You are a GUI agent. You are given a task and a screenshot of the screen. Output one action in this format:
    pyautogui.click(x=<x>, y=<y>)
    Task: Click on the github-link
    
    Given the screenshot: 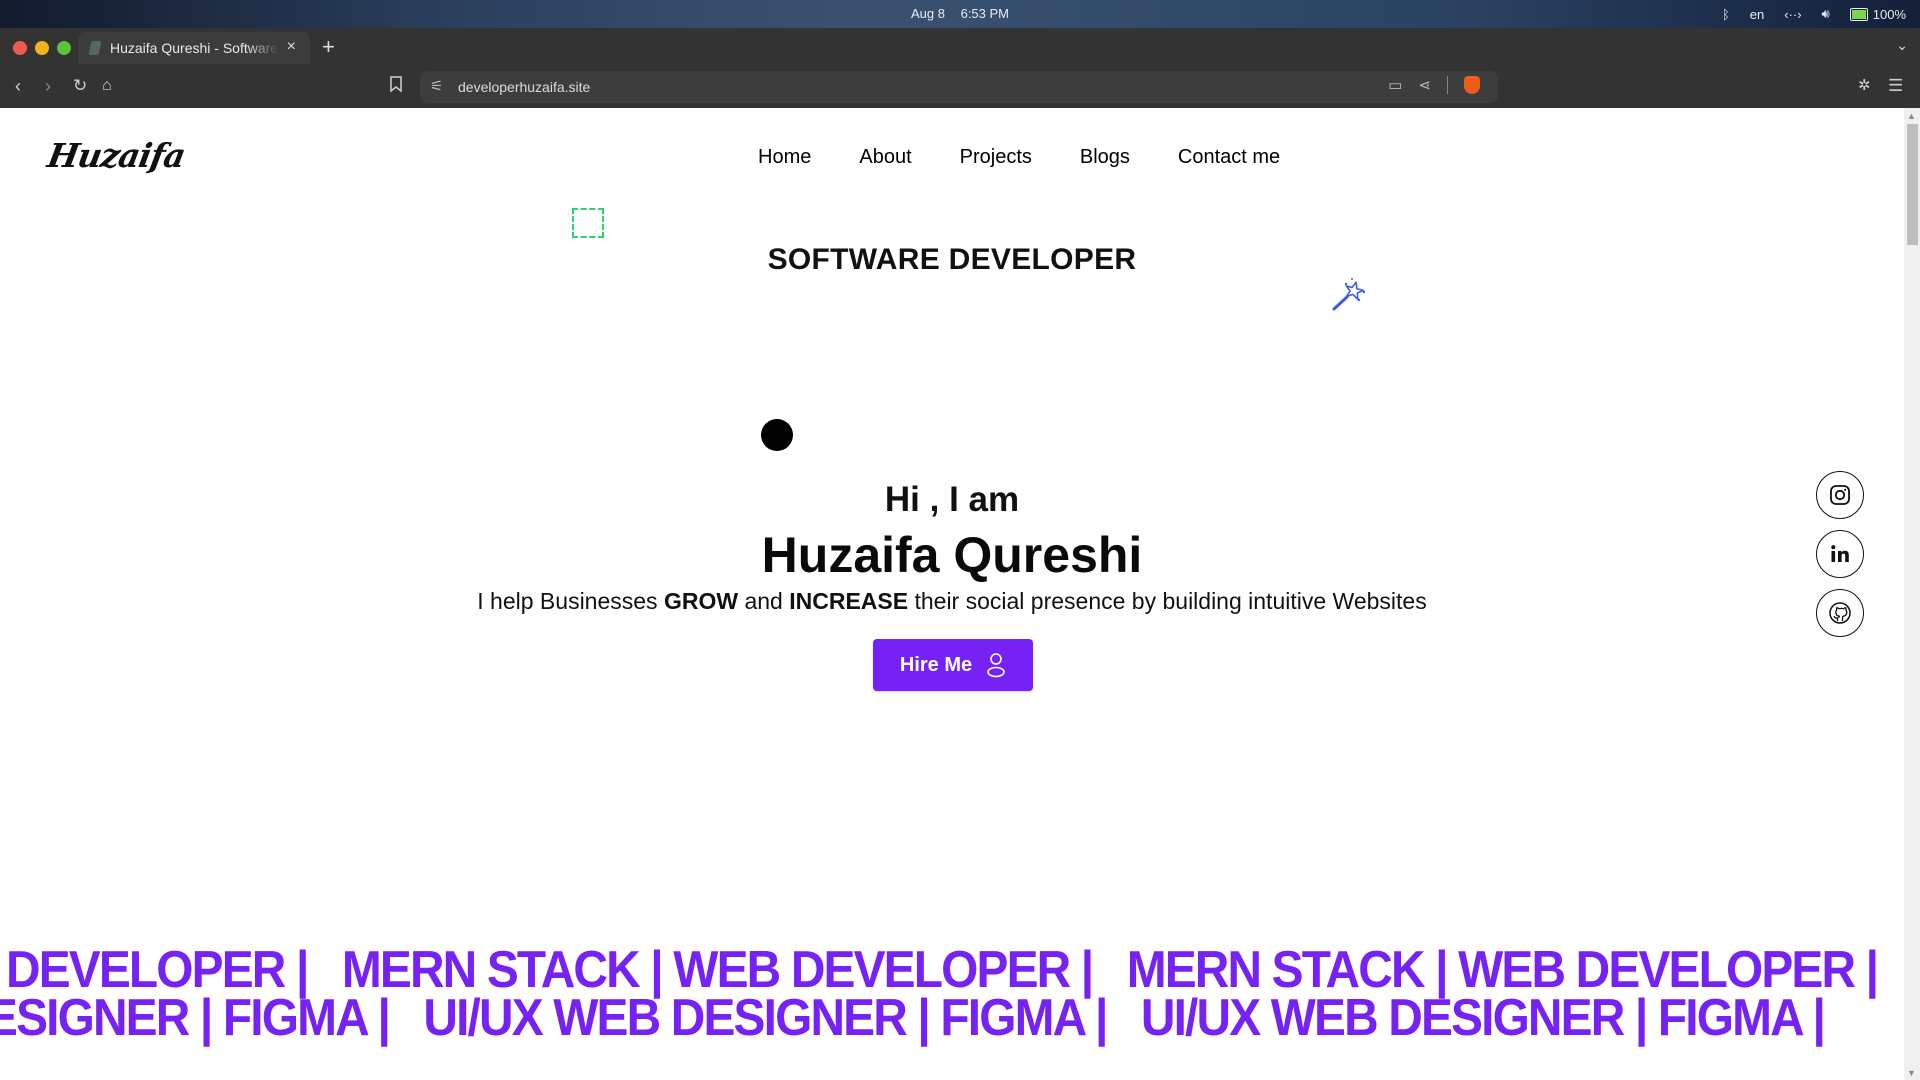 What is the action you would take?
    pyautogui.click(x=1840, y=613)
    